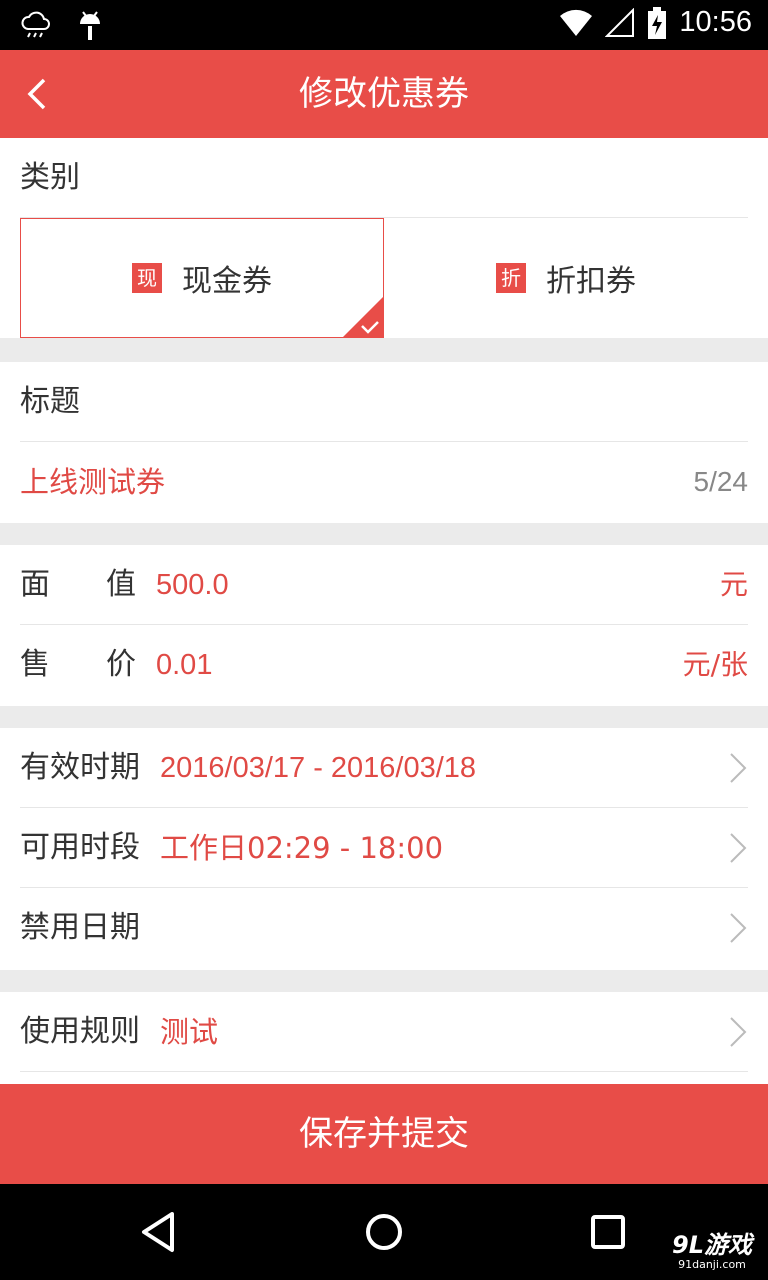 The image size is (768, 1280). What do you see at coordinates (384, 178) in the screenshot?
I see `category-header: 类别` at bounding box center [384, 178].